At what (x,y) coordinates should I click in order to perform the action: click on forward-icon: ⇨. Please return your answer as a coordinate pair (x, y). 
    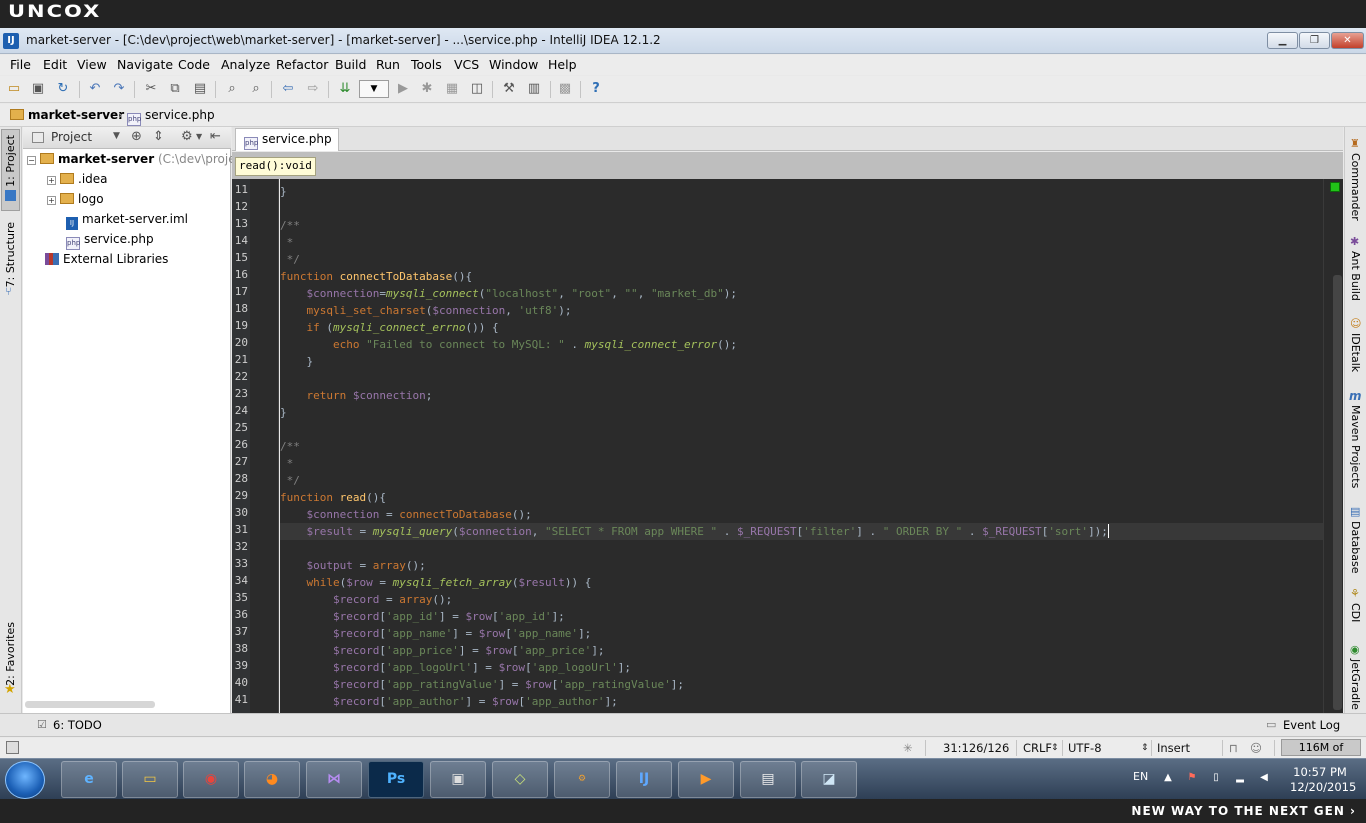
    Looking at the image, I should click on (313, 89).